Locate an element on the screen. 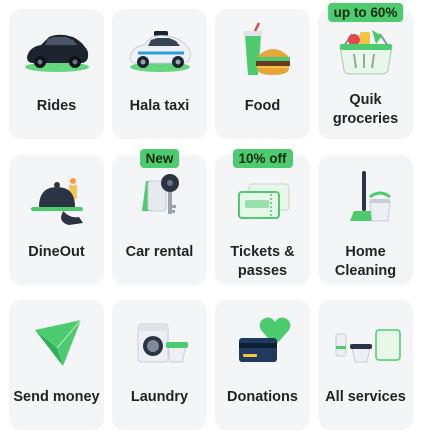 Image resolution: width=430 pixels, height=430 pixels. cloche-icon is located at coordinates (57, 198).